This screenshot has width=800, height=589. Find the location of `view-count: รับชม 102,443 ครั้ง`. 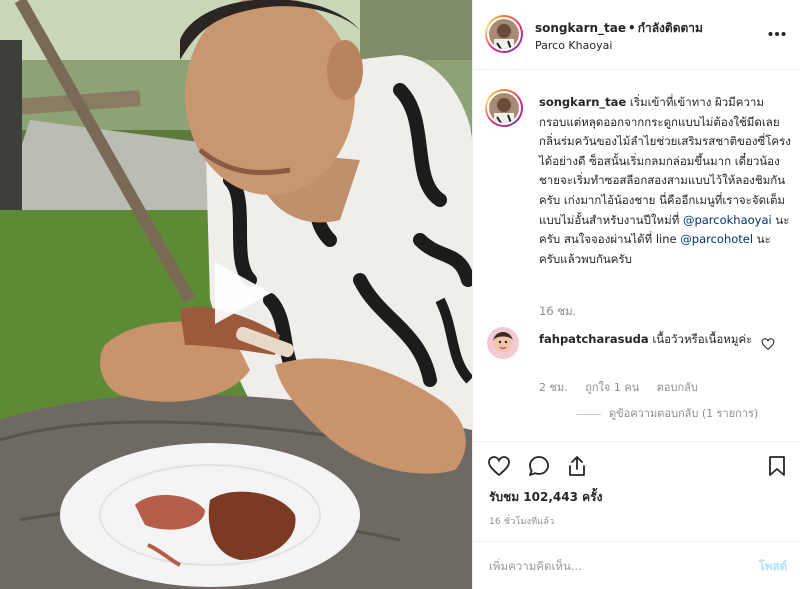

view-count: รับชม 102,443 ครั้ง is located at coordinates (545, 497).